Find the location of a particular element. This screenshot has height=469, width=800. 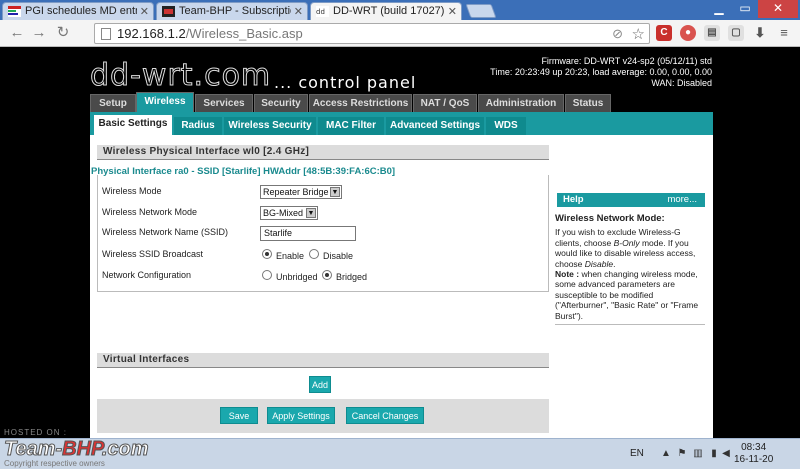

unbridged-label: Unbridged is located at coordinates (297, 277).